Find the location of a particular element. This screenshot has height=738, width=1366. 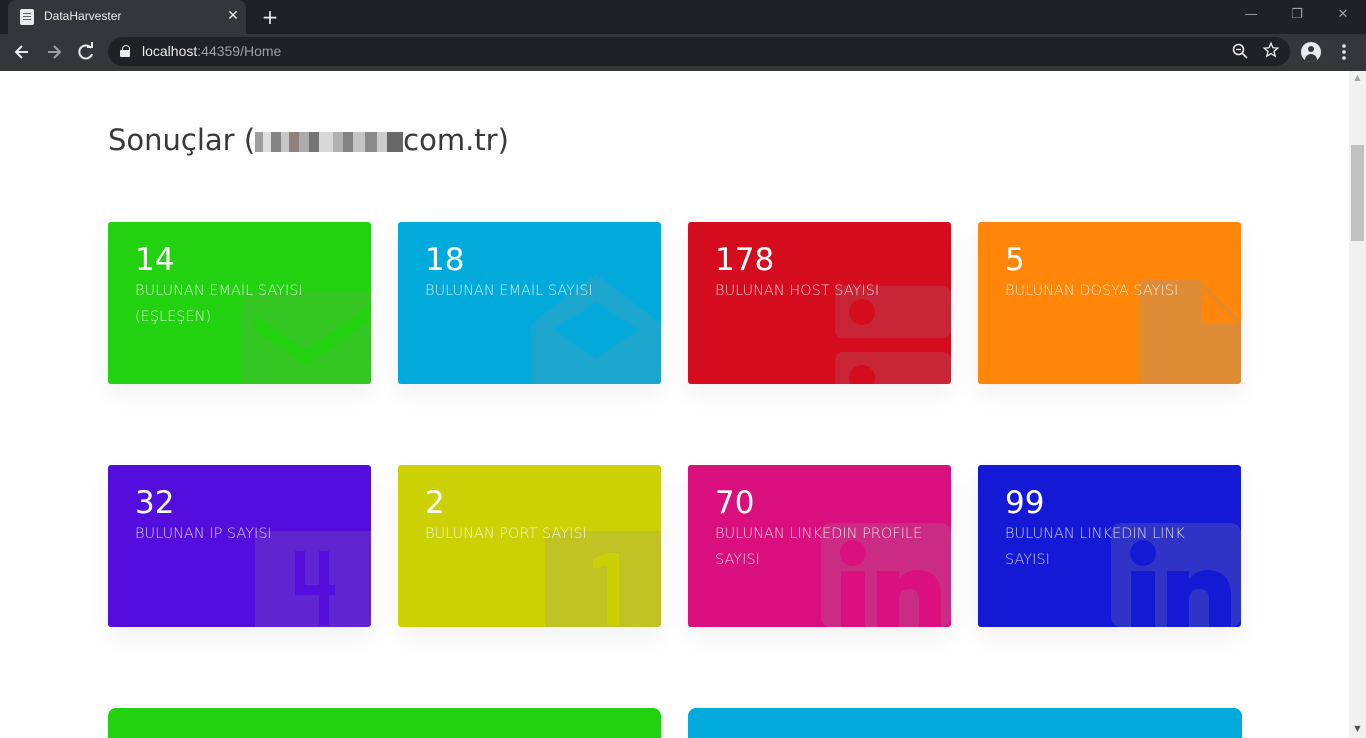

stat-label: BULUNAN EMAİL SAYISI (EŞLEŞEN) is located at coordinates (219, 304).